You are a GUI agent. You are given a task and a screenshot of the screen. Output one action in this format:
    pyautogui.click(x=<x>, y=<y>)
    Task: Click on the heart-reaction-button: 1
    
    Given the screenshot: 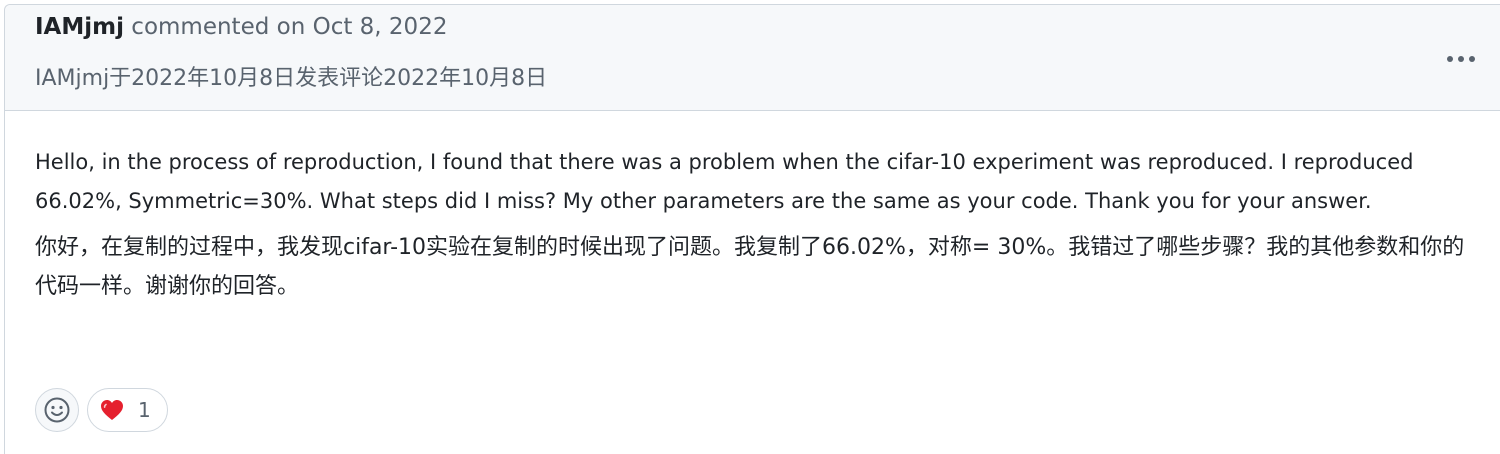 What is the action you would take?
    pyautogui.click(x=127, y=410)
    